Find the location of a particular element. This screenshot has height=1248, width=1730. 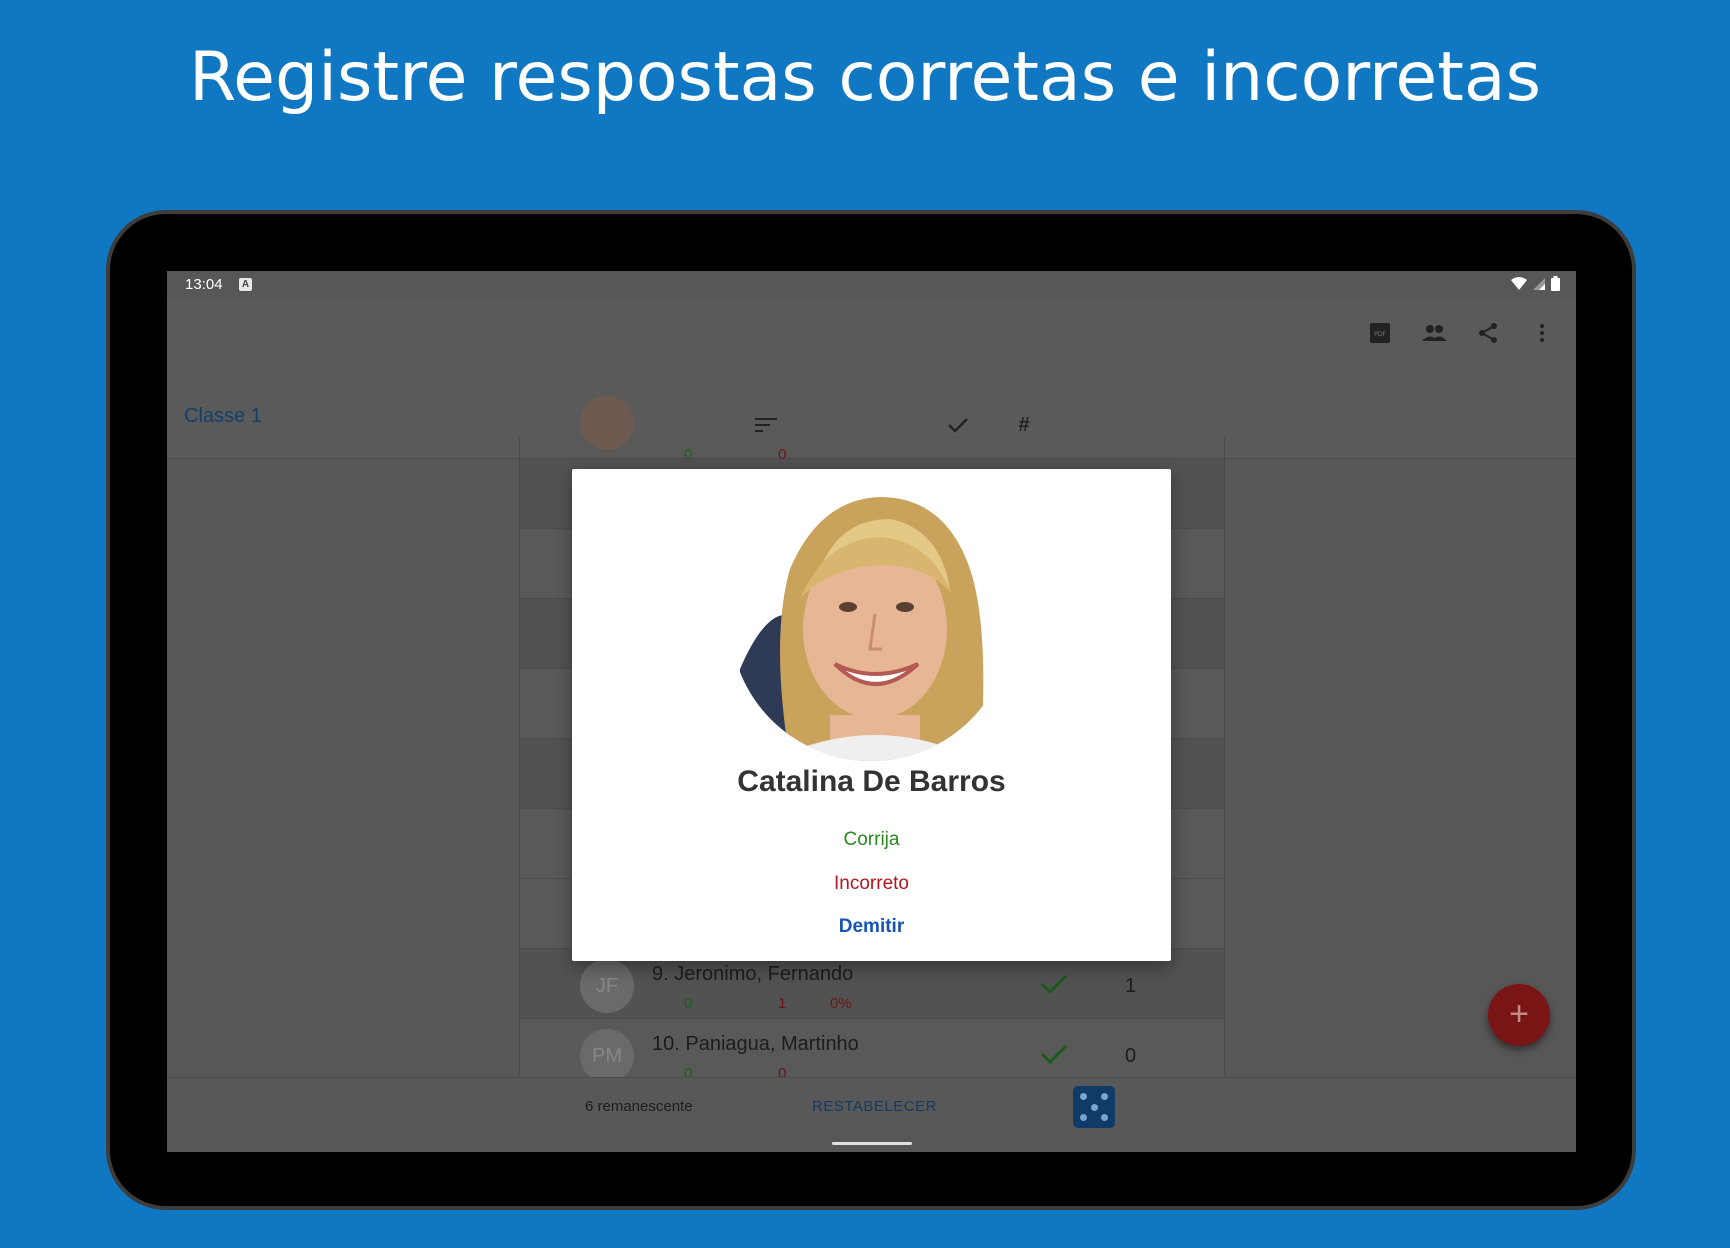

status-bar: 13:04 A is located at coordinates (871, 285).